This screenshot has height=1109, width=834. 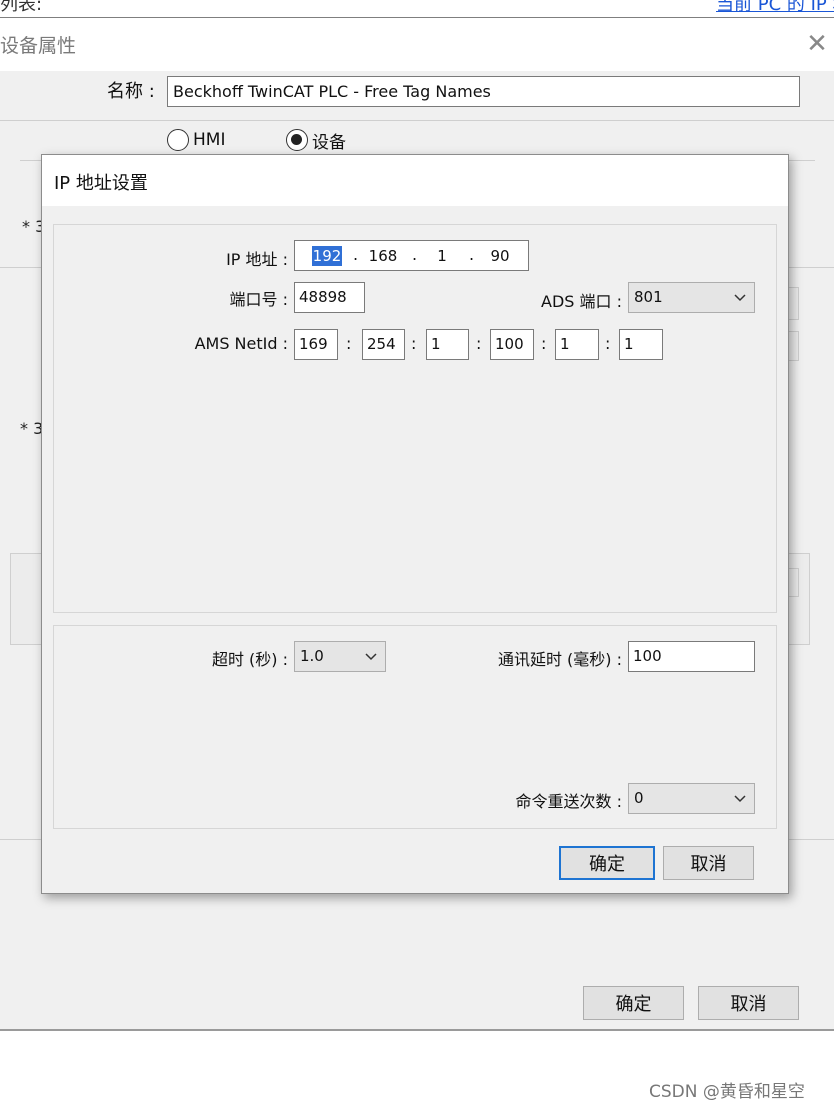 I want to click on comm-delay-input: 100, so click(x=691, y=656).